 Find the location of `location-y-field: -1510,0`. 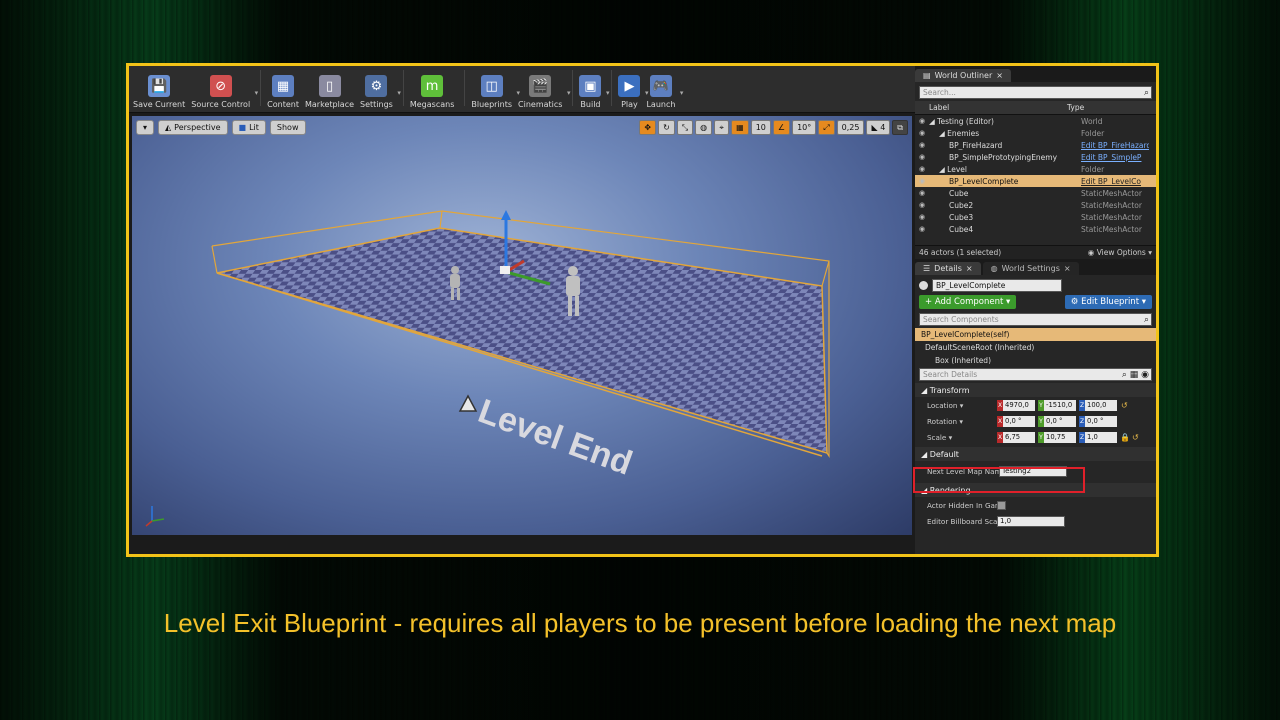

location-y-field: -1510,0 is located at coordinates (1060, 405).